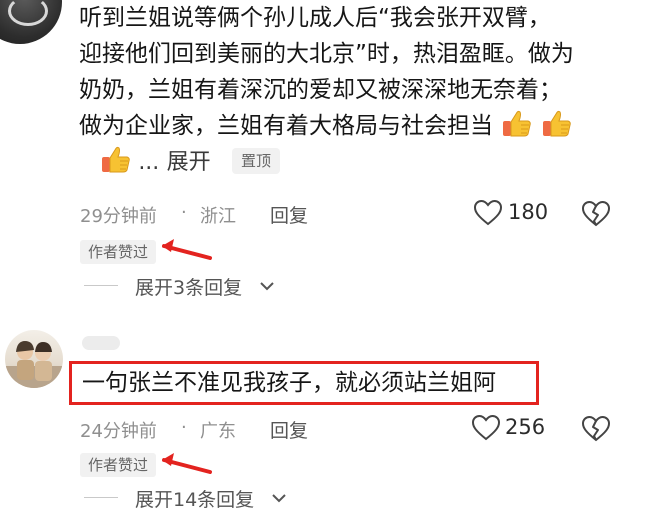 Image resolution: width=660 pixels, height=522 pixels. I want to click on comment-2-like-count: 256, so click(525, 427).